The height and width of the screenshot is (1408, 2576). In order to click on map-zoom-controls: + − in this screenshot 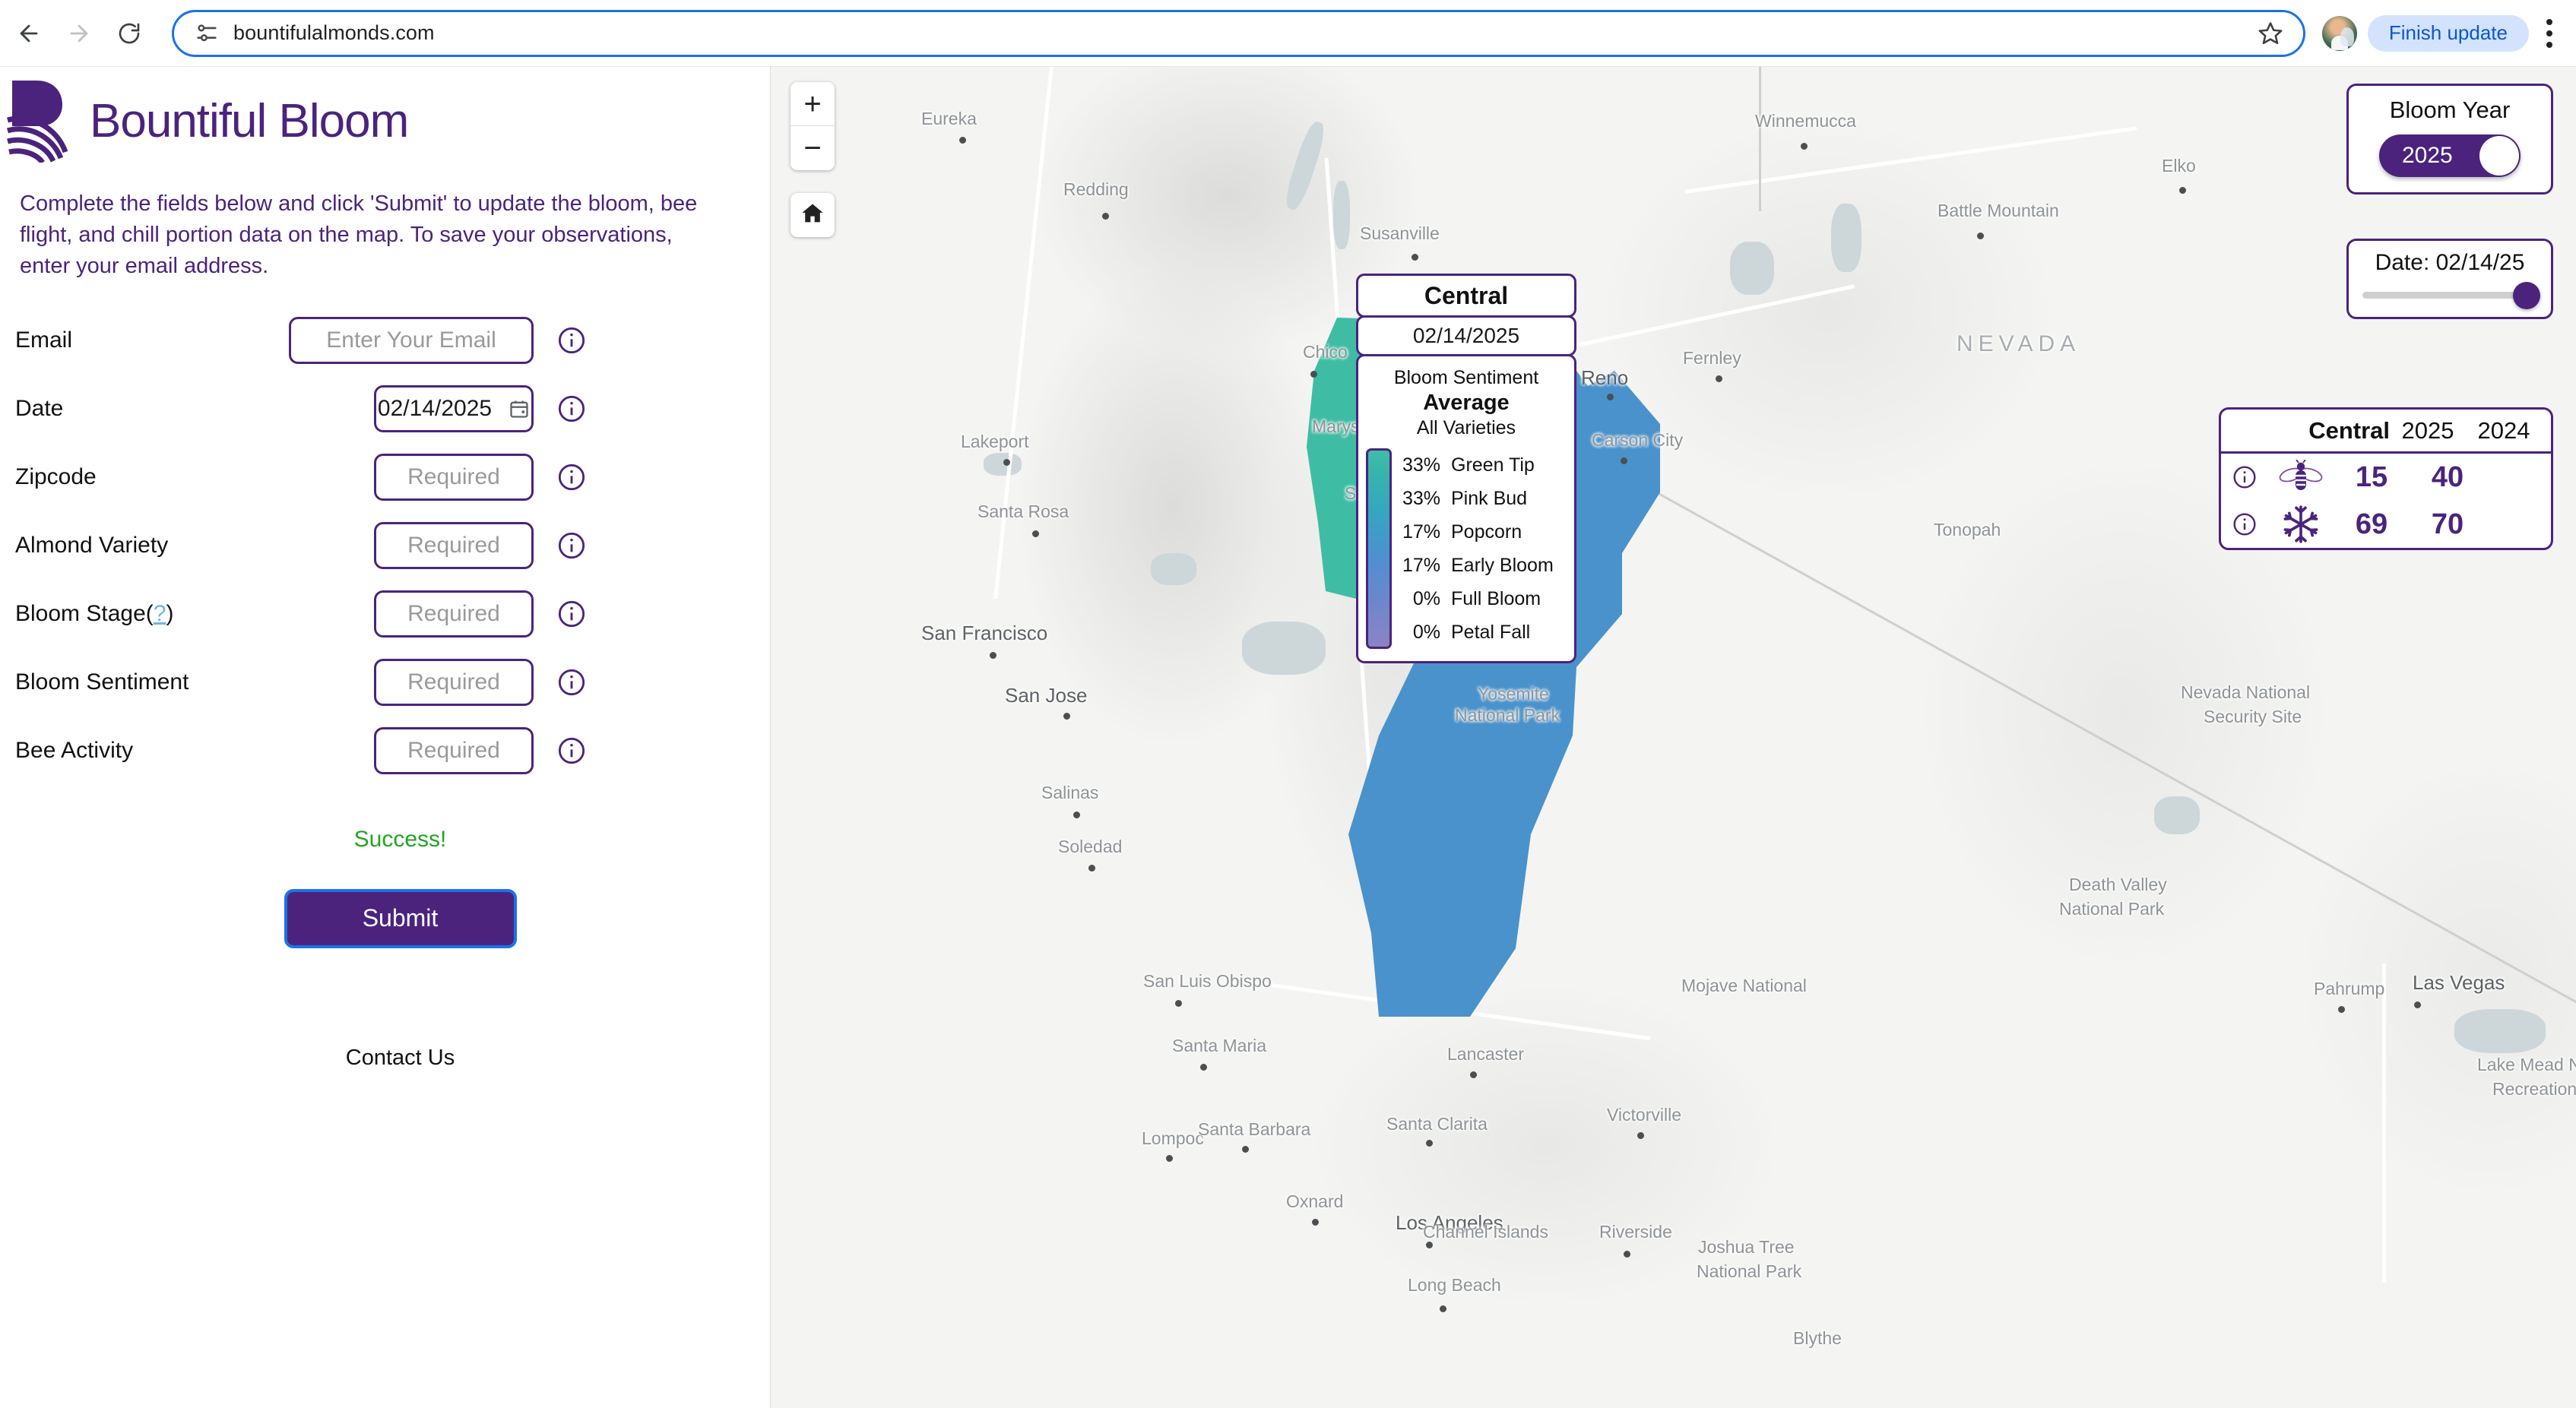, I will do `click(813, 126)`.